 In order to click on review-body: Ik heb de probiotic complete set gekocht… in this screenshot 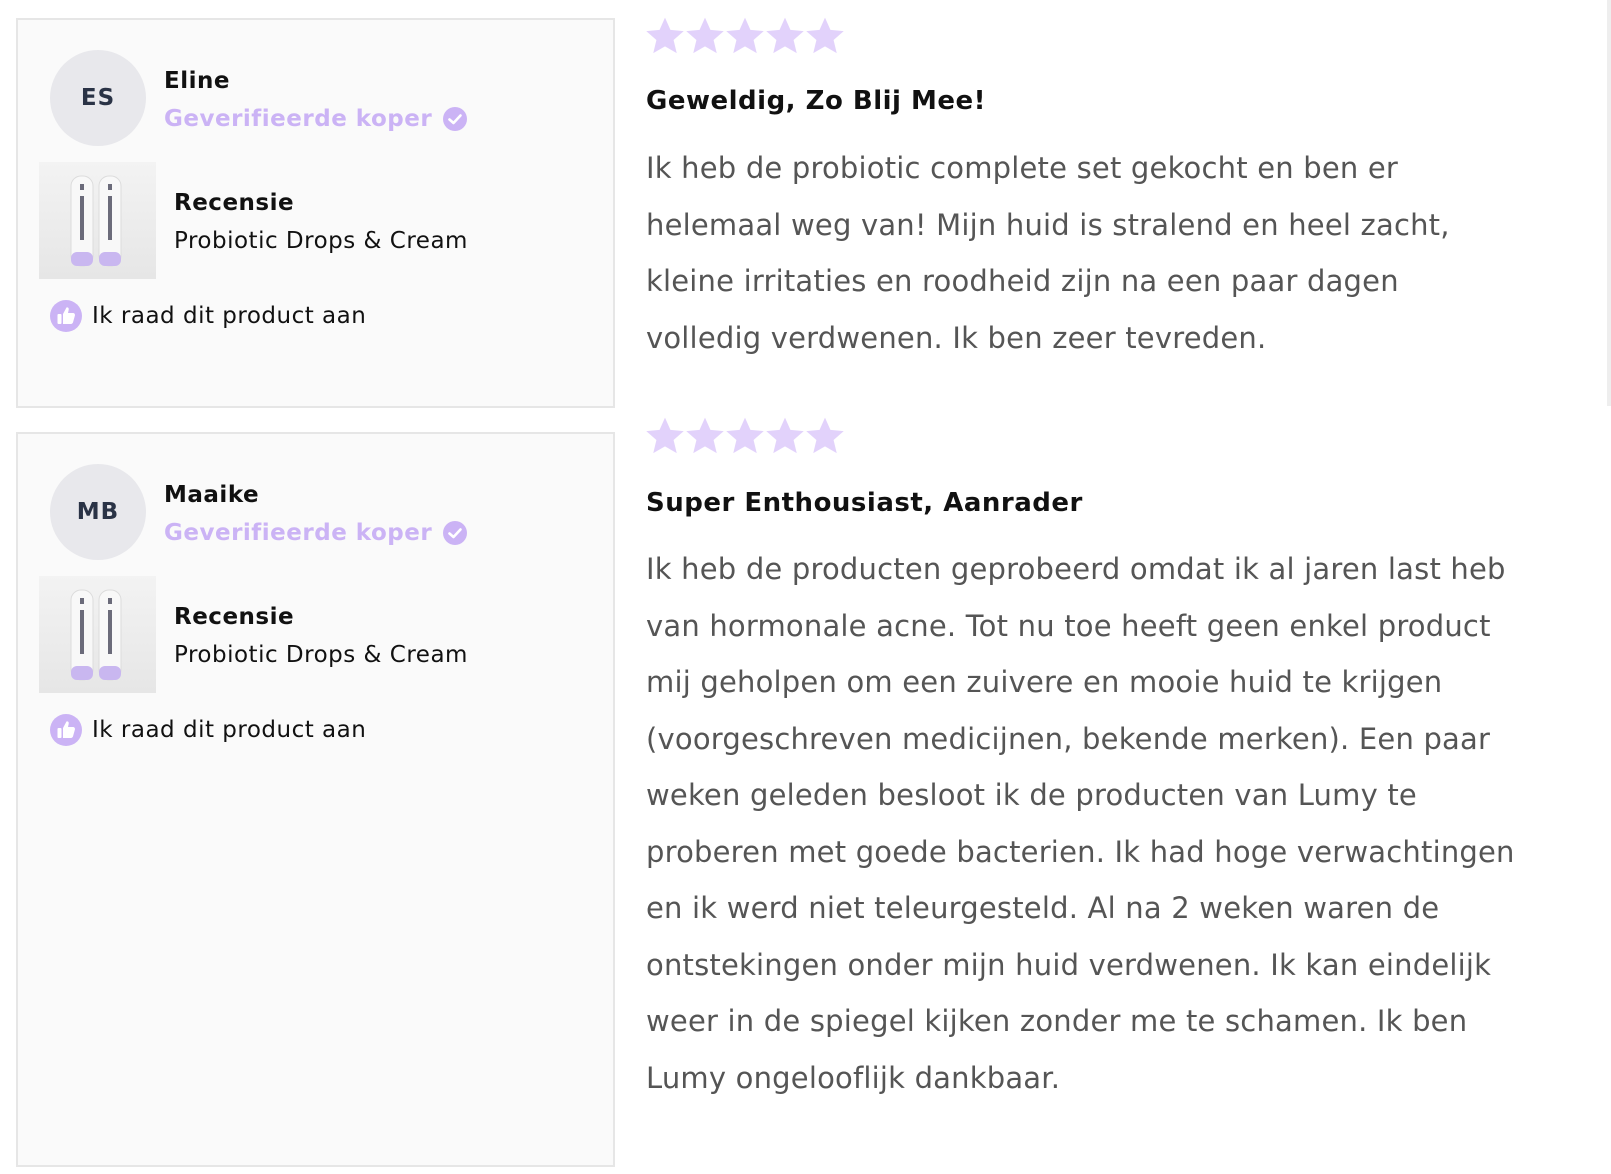, I will do `click(1048, 253)`.